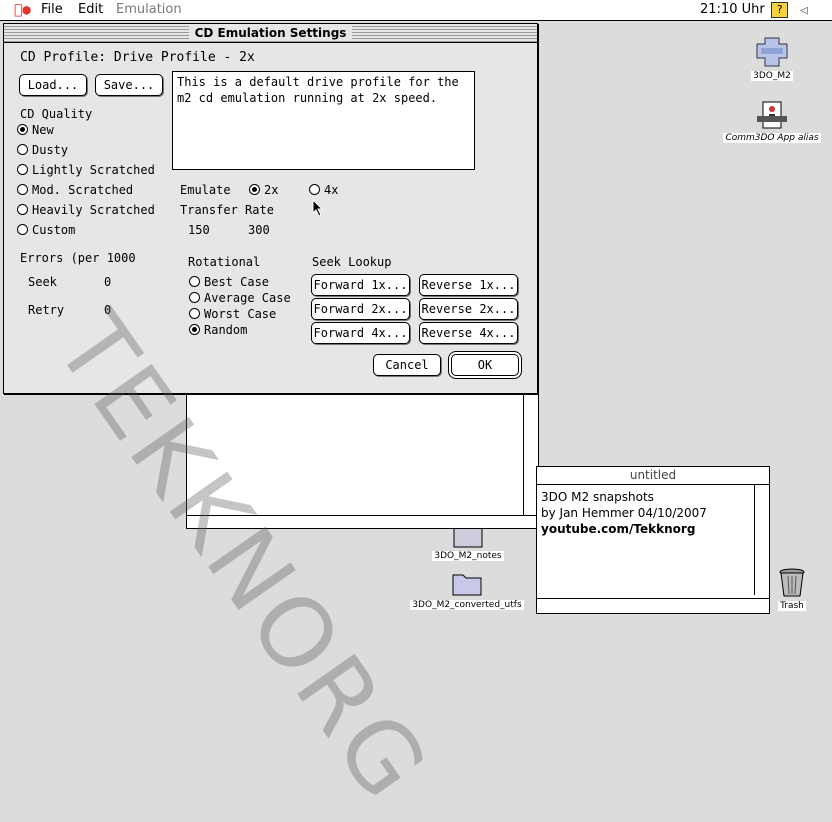 This screenshot has height=822, width=832. What do you see at coordinates (227, 210) in the screenshot?
I see `transfer-rate-label: Transfer Rate` at bounding box center [227, 210].